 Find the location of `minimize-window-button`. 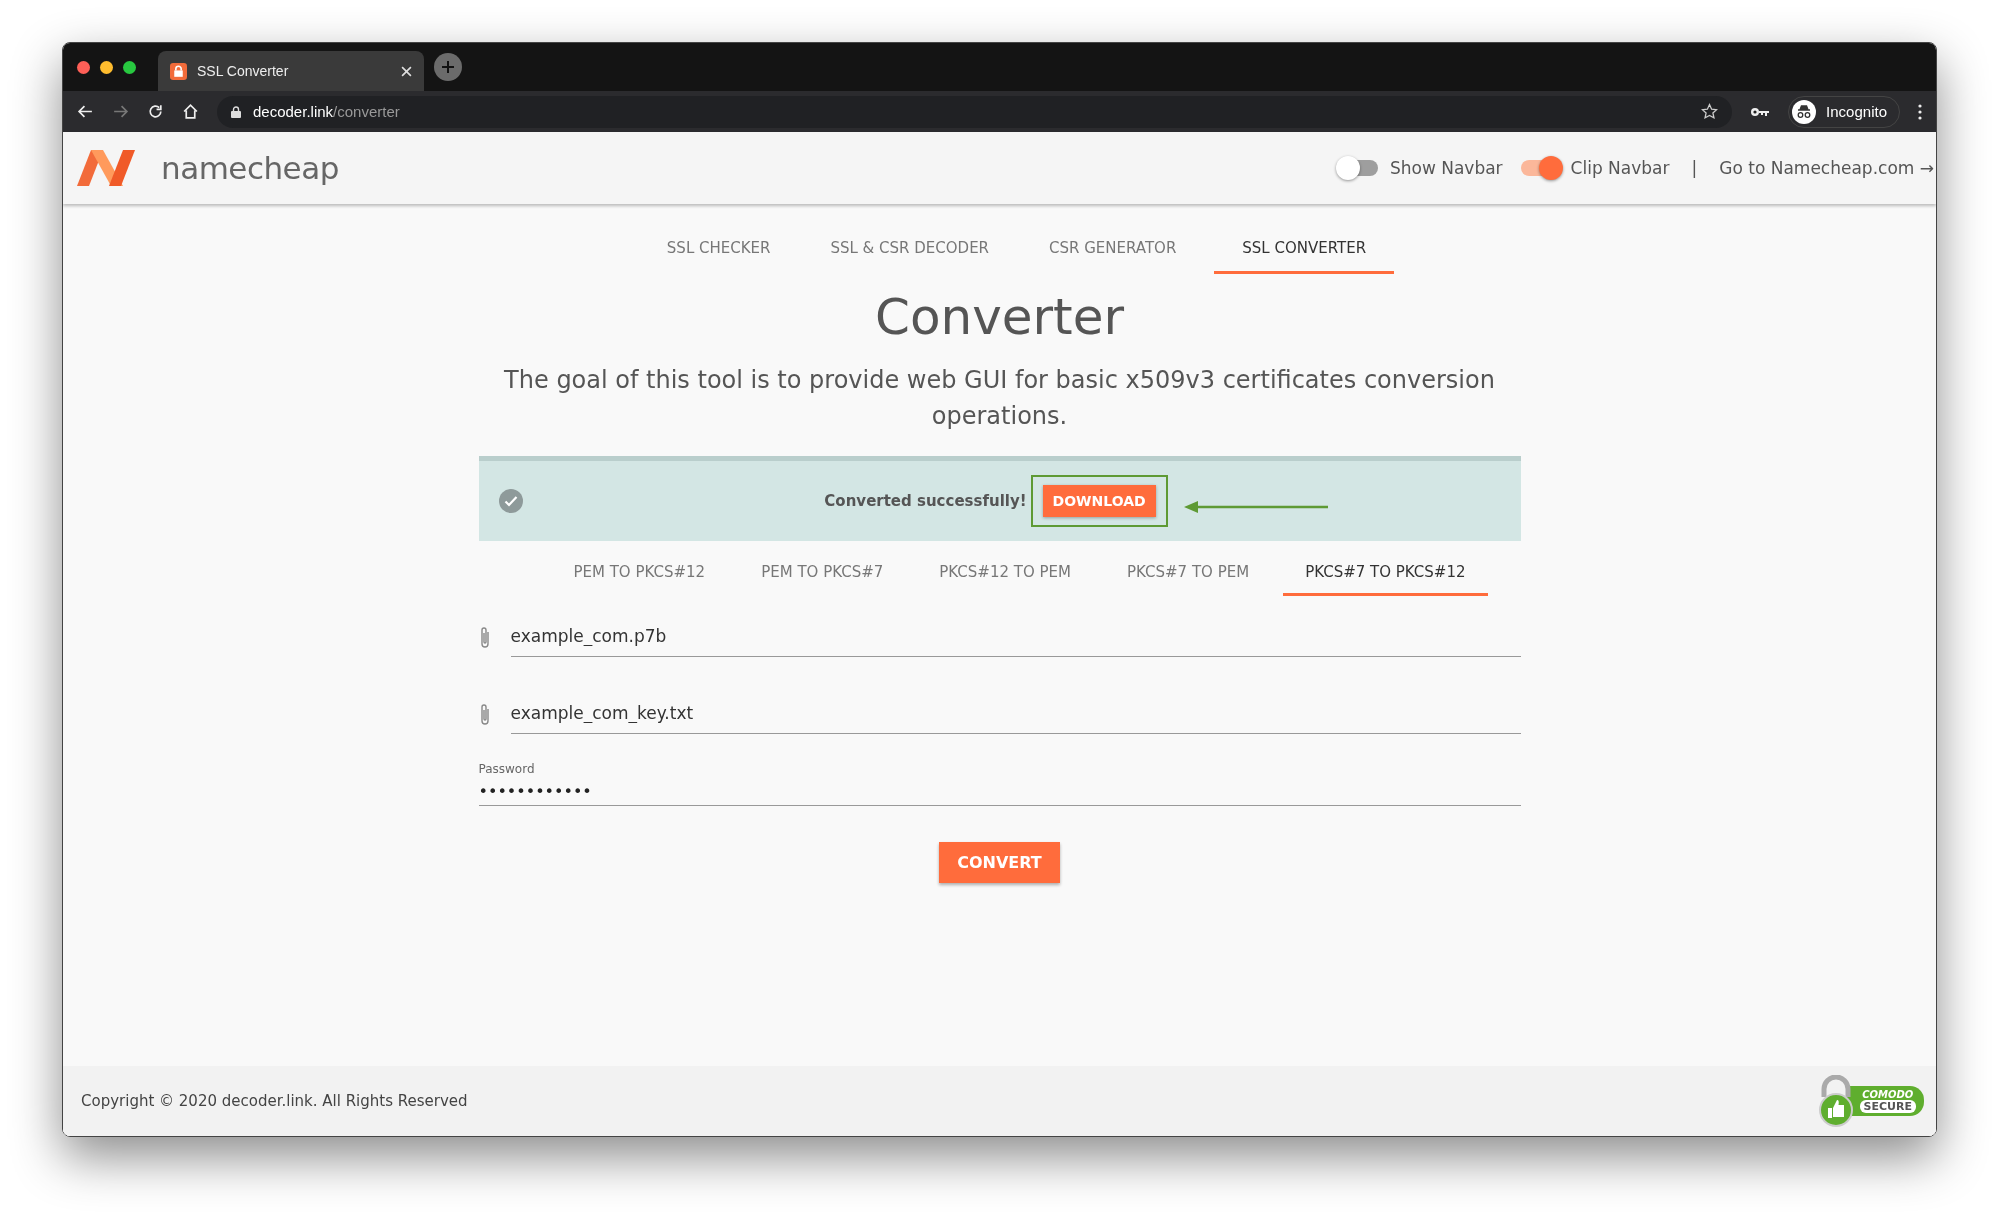

minimize-window-button is located at coordinates (106, 67).